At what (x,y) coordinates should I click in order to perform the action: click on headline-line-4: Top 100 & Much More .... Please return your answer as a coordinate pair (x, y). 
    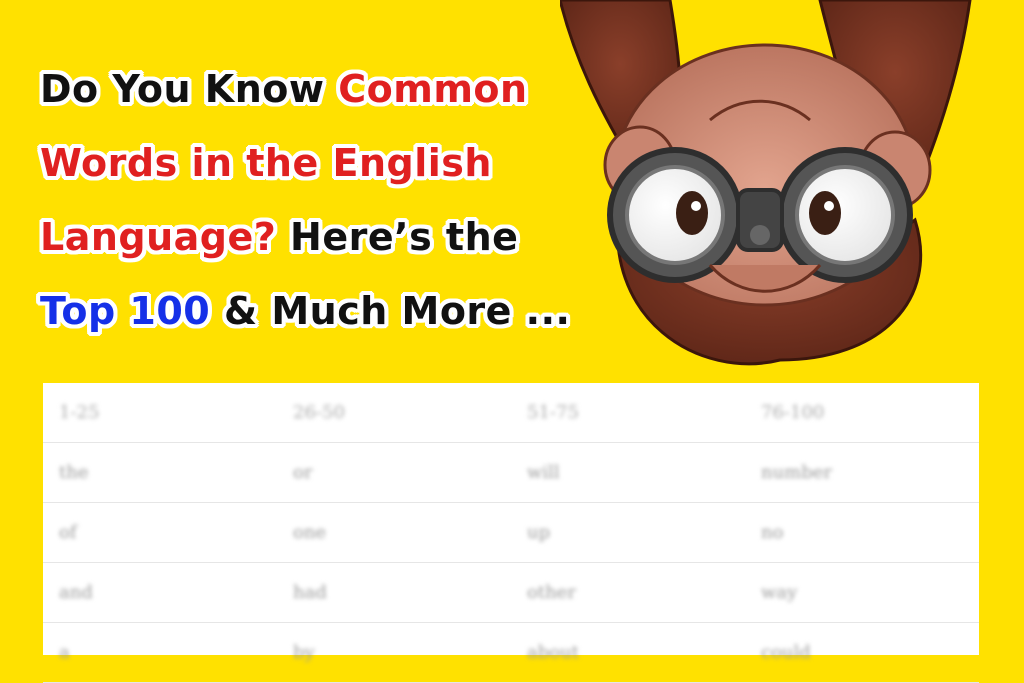
    Looking at the image, I should click on (320, 311).